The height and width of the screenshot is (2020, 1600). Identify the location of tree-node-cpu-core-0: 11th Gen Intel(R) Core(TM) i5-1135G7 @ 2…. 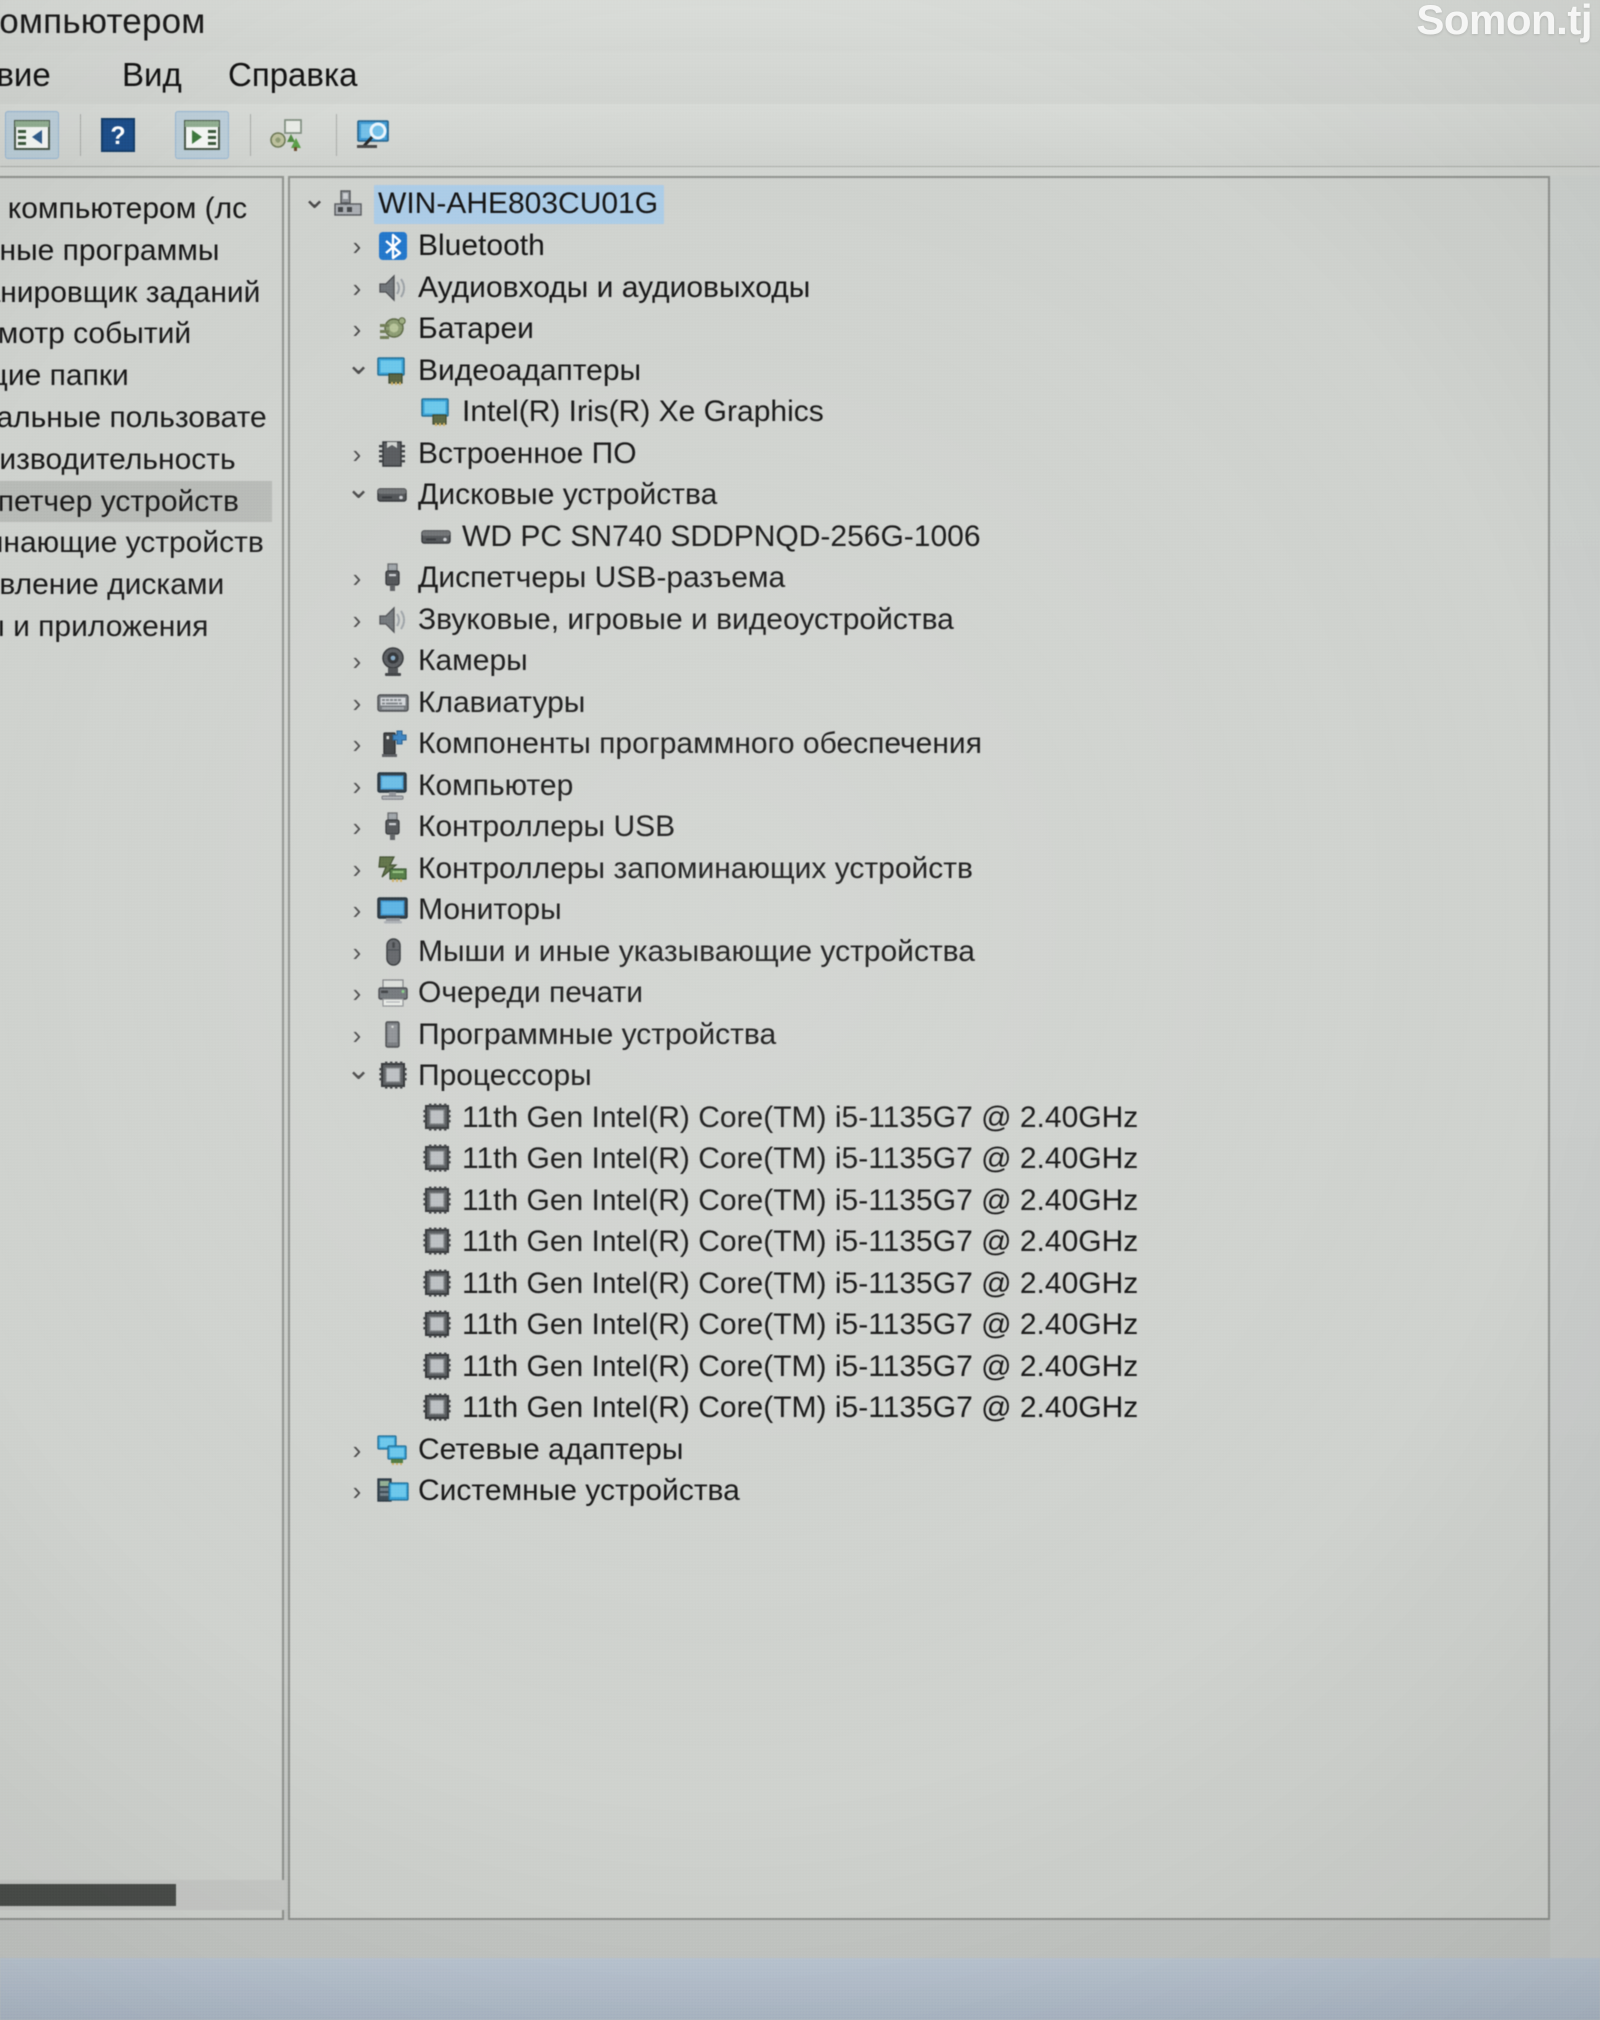
(915, 1117).